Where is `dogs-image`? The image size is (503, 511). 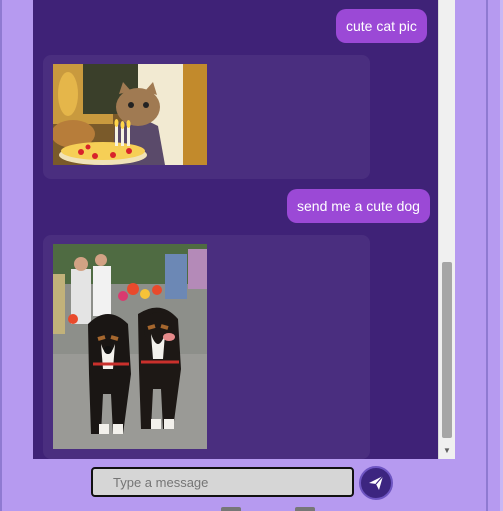
dogs-image is located at coordinates (130, 346).